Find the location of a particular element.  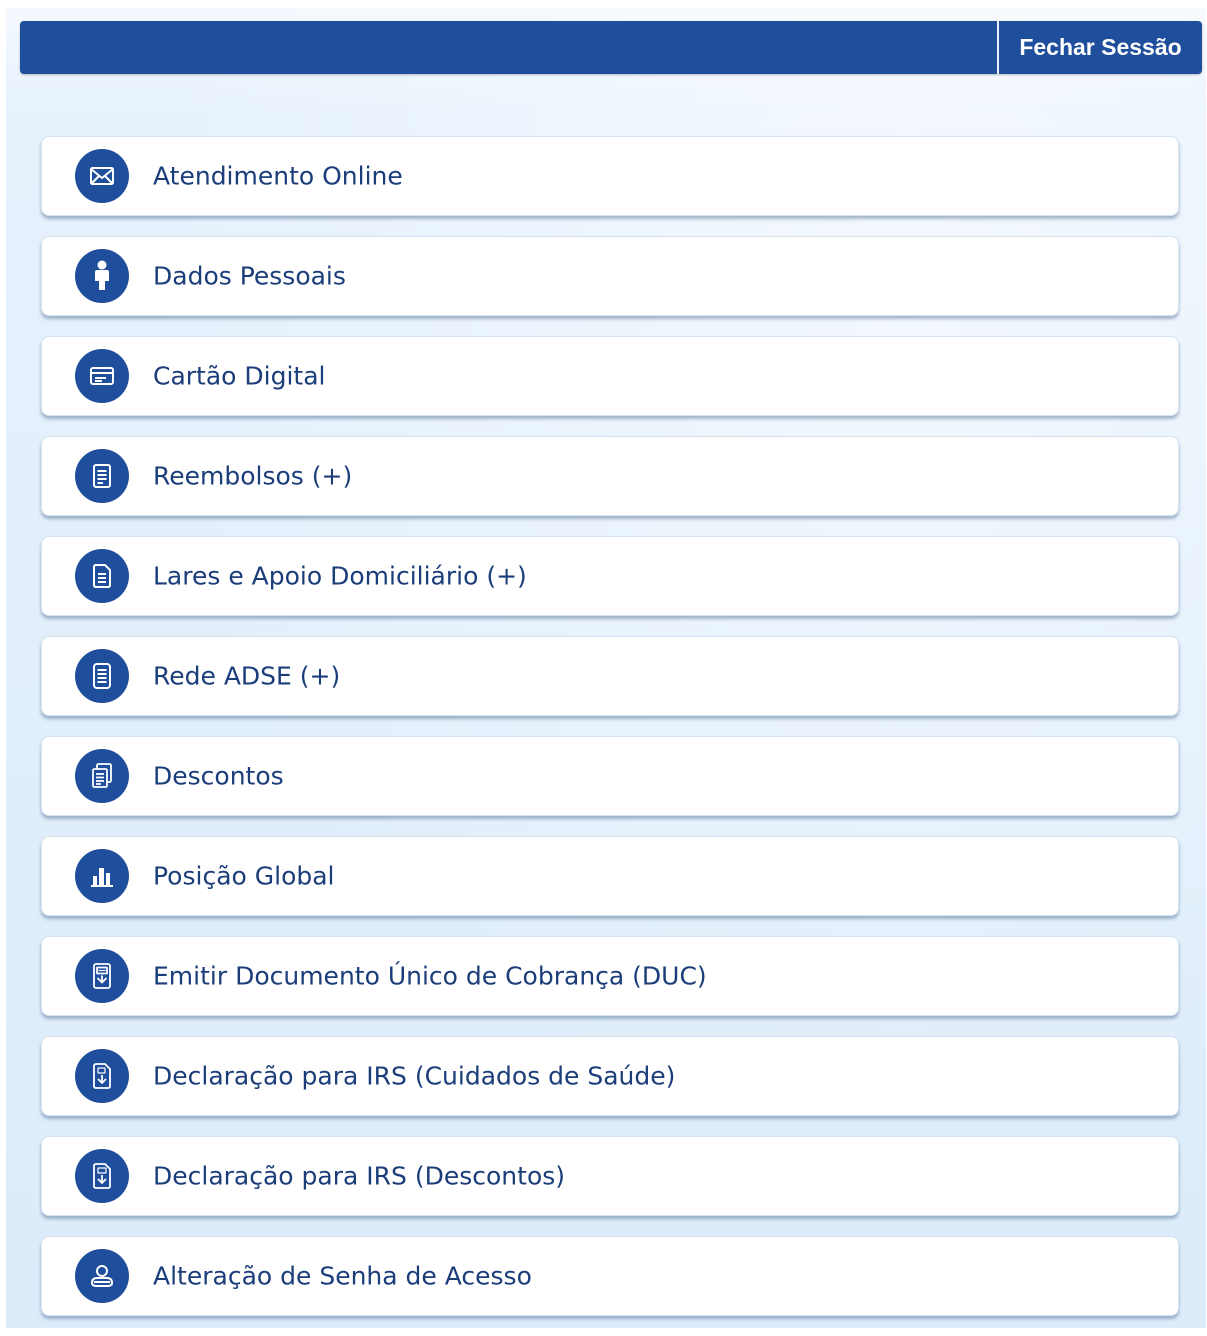

menu-item-label: Lares e Apoio Domiciliário (+) is located at coordinates (340, 576).